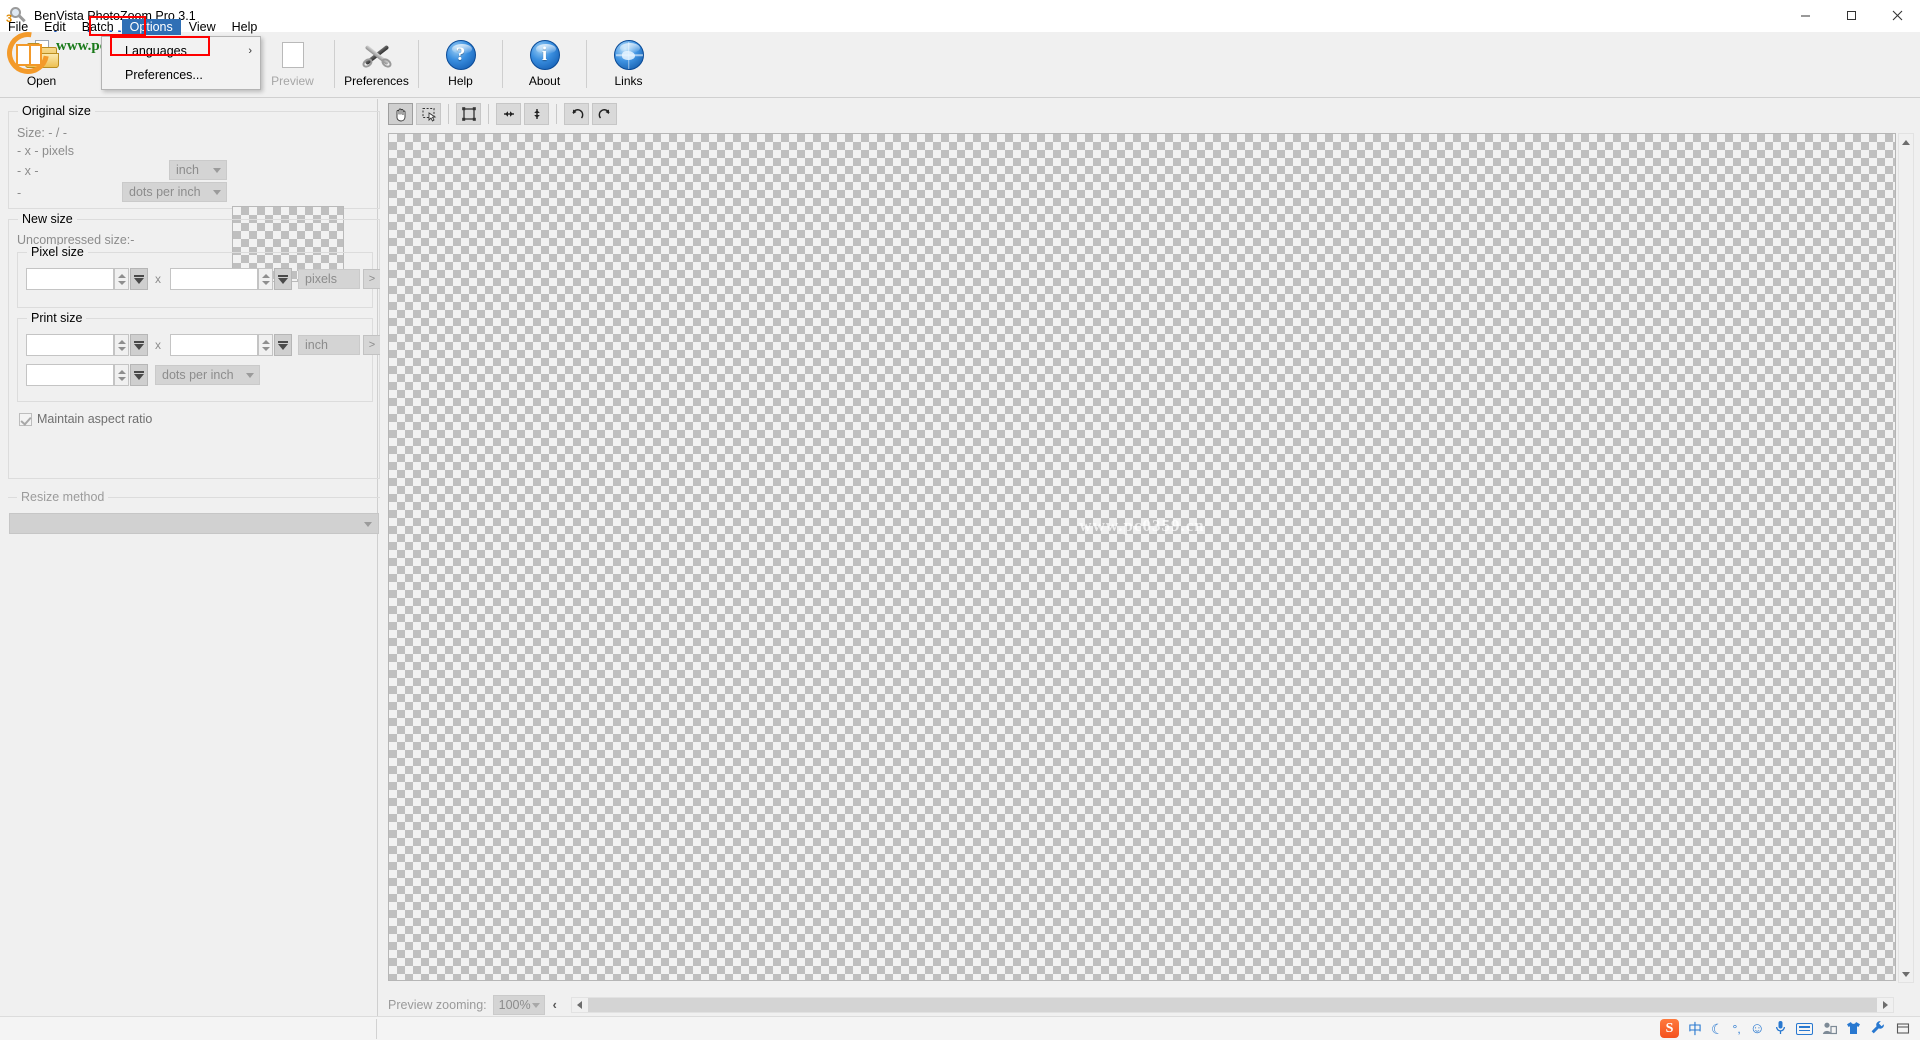  Describe the element at coordinates (400, 114) in the screenshot. I see `hand-pan-tool-button` at that location.